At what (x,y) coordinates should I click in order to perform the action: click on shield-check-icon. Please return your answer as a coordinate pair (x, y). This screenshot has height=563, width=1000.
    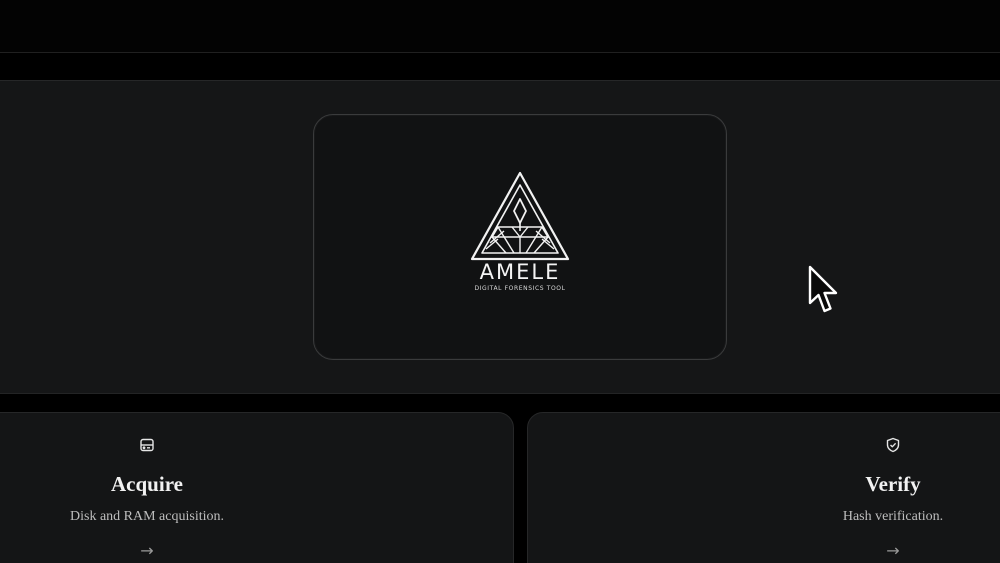
    Looking at the image, I should click on (893, 445).